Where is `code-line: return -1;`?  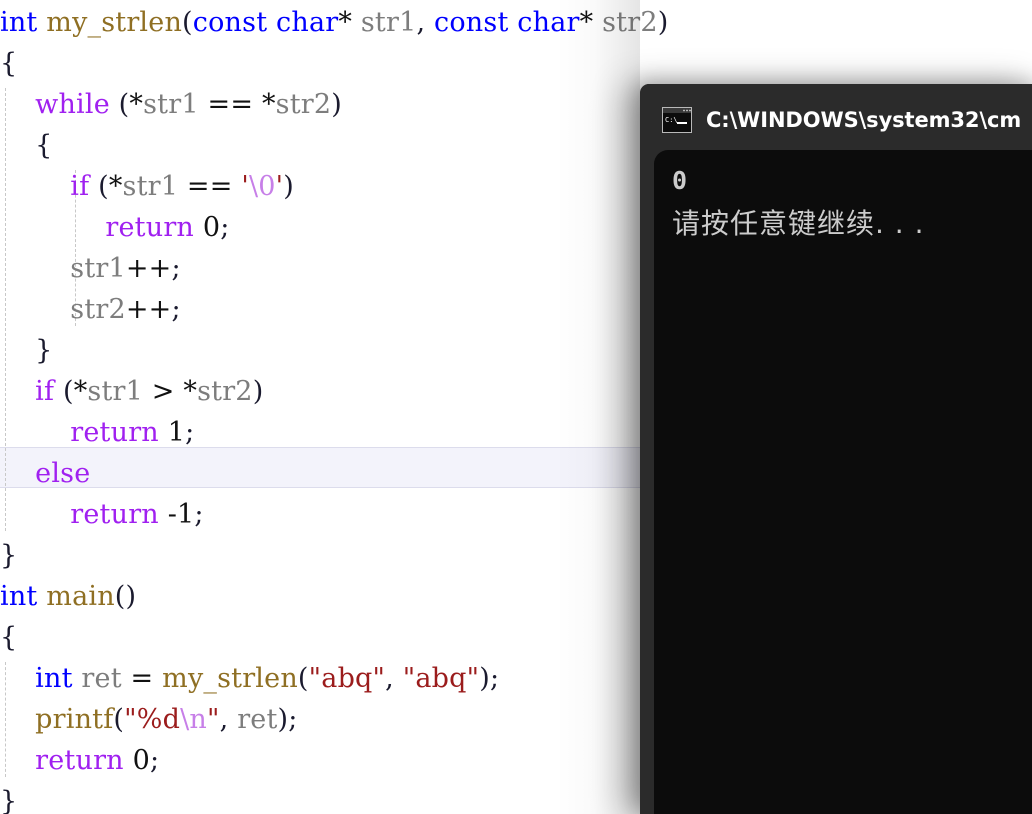 code-line: return -1; is located at coordinates (102, 514).